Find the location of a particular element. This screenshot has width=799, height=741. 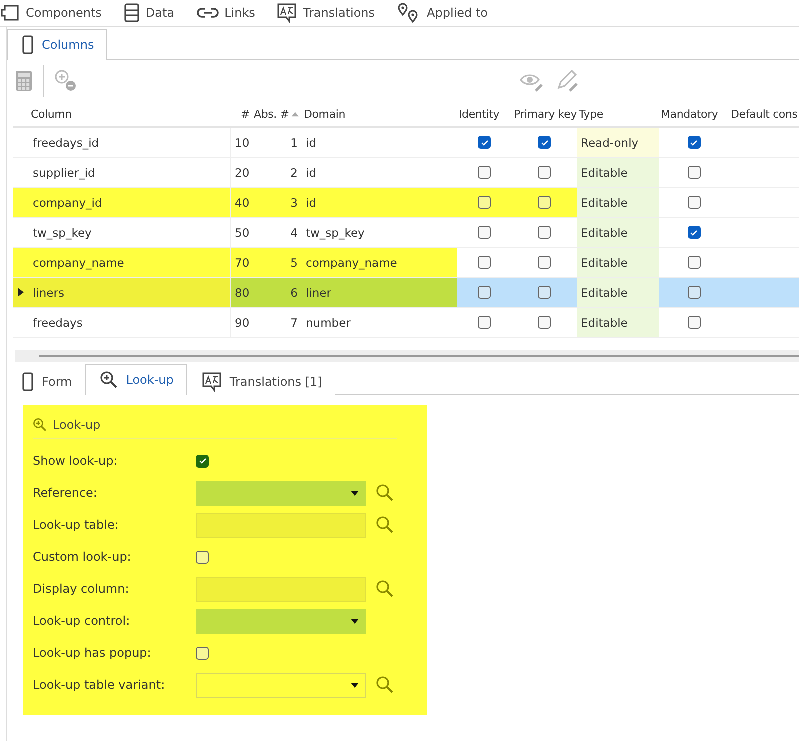

sort-up-icon is located at coordinates (295, 114).